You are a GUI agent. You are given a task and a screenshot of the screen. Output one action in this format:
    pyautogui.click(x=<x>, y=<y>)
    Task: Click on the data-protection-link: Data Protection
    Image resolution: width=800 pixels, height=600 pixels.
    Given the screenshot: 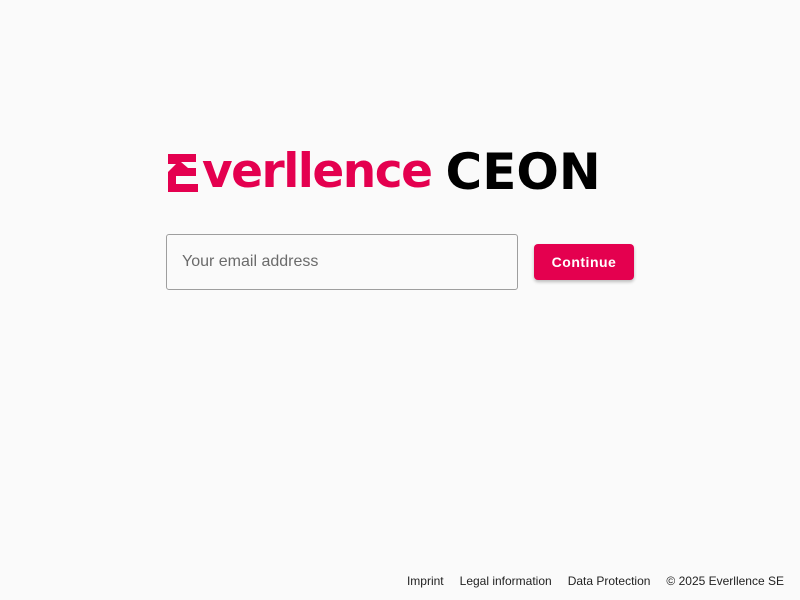 What is the action you would take?
    pyautogui.click(x=609, y=581)
    